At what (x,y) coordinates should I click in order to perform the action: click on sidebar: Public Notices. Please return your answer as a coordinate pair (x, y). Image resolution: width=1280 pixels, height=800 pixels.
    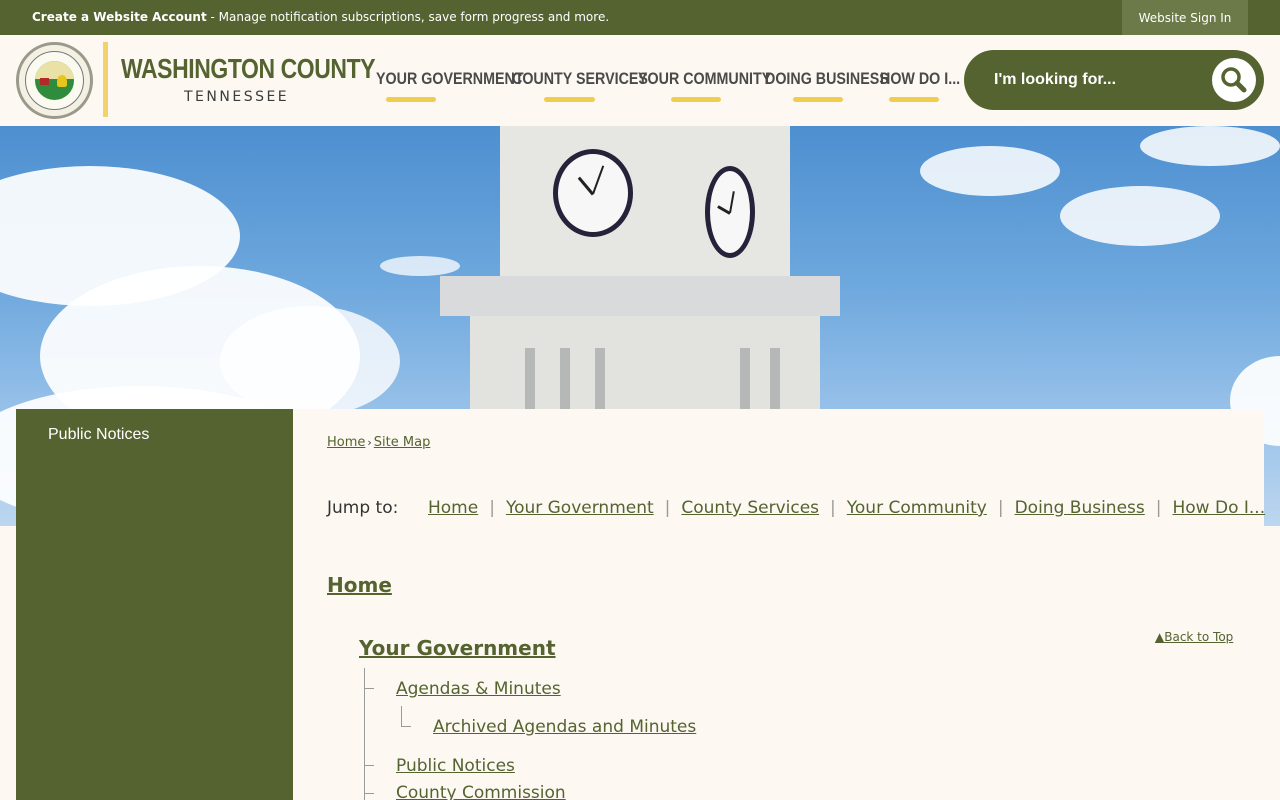
    Looking at the image, I should click on (154, 604).